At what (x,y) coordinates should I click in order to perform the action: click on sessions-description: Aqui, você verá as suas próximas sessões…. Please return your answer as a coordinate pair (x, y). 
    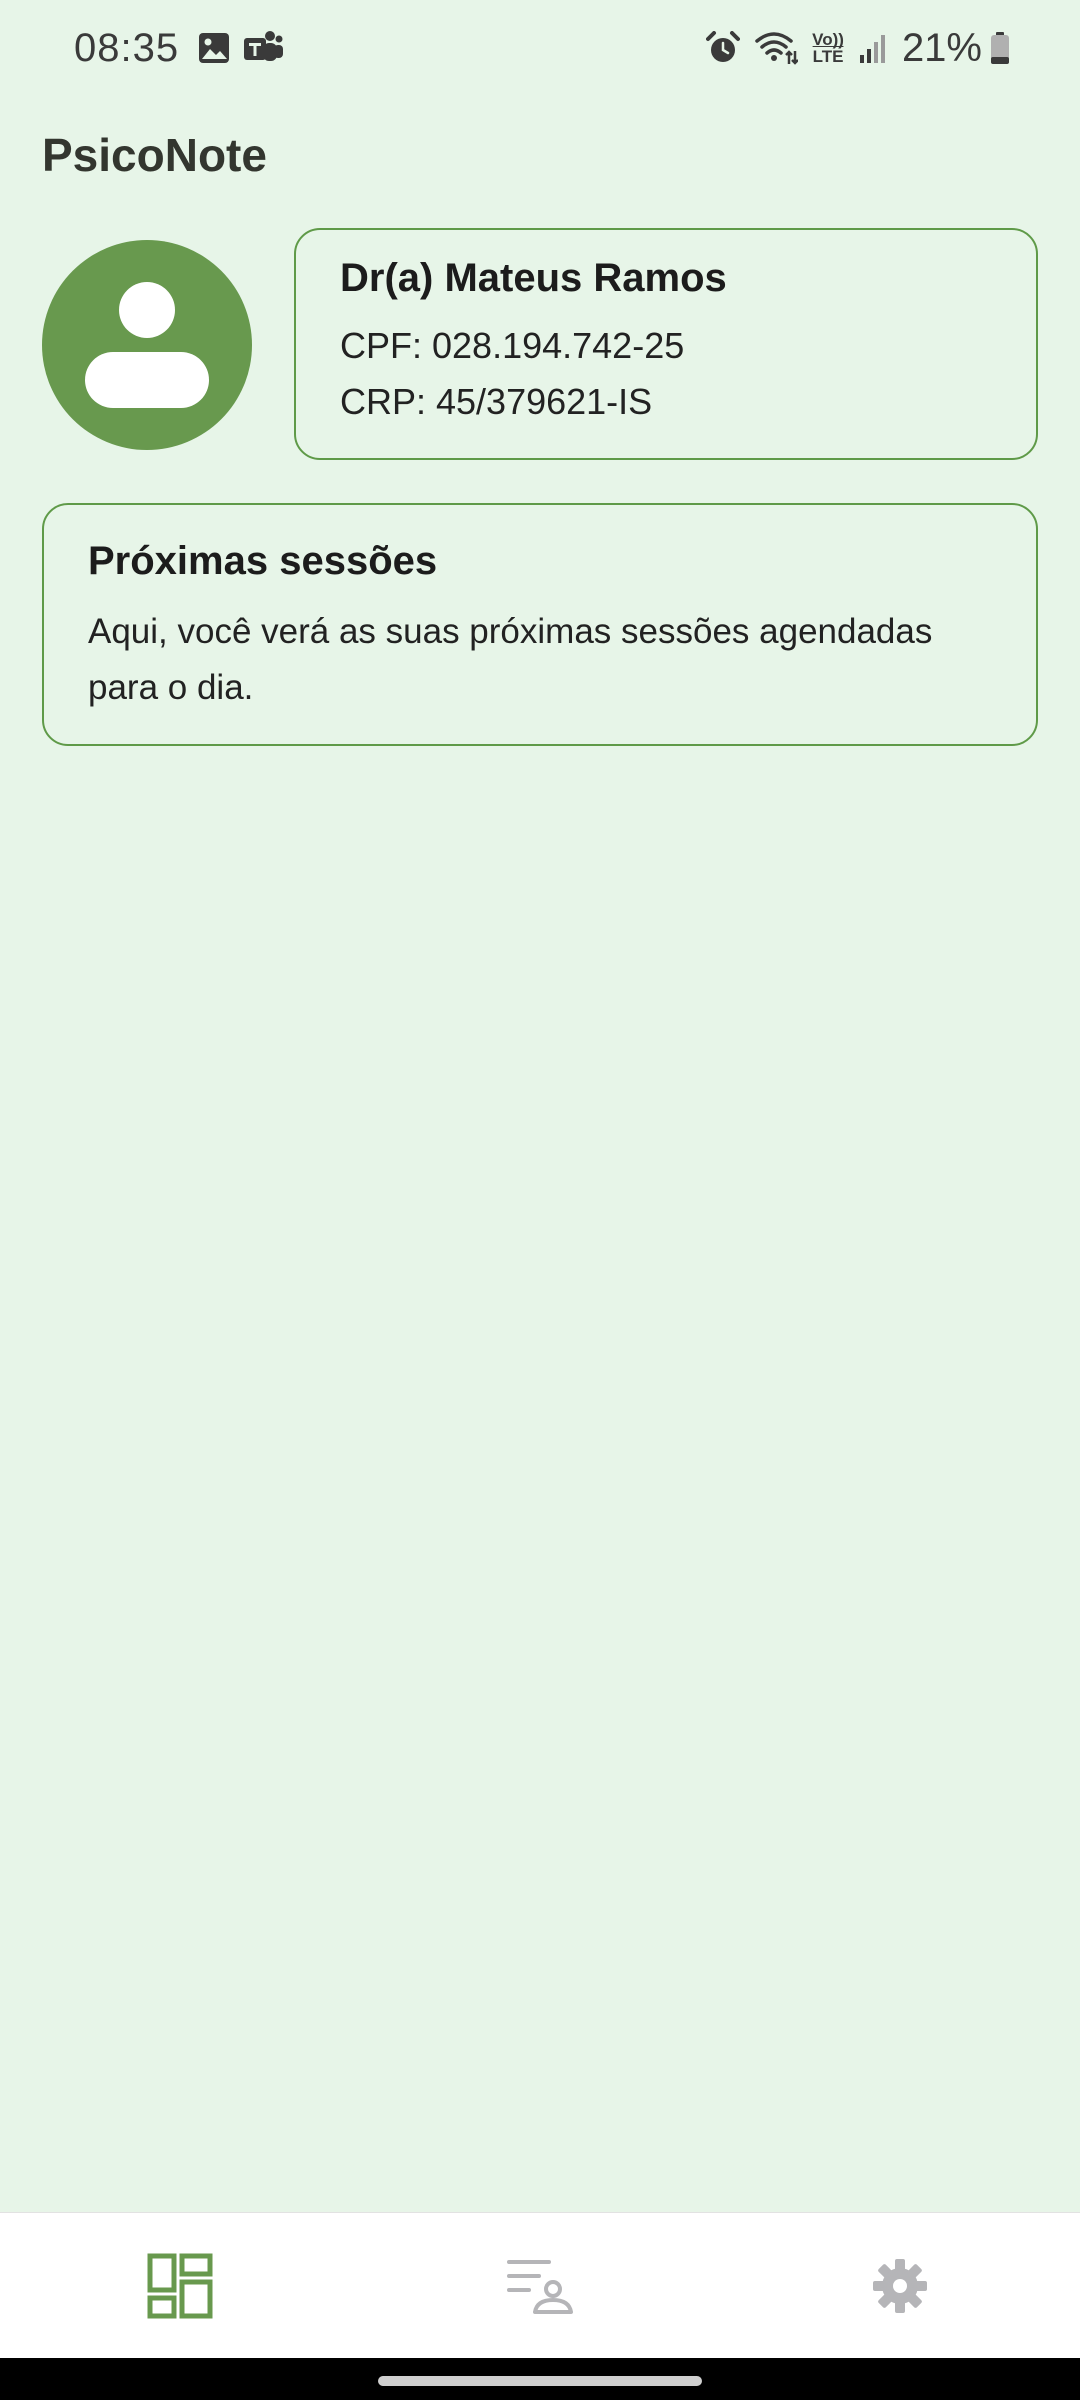
    Looking at the image, I should click on (510, 659).